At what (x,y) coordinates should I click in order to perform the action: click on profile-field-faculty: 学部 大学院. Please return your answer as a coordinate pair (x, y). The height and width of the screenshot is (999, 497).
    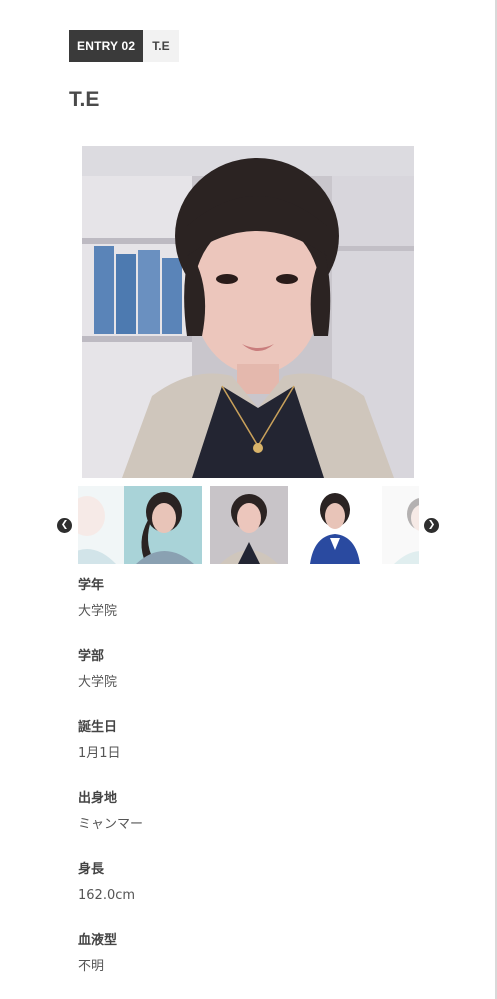
    Looking at the image, I should click on (248, 681).